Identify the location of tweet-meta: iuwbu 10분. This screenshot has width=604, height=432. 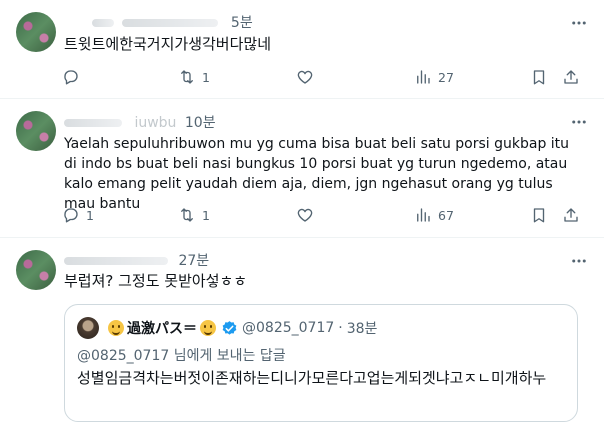
(140, 122).